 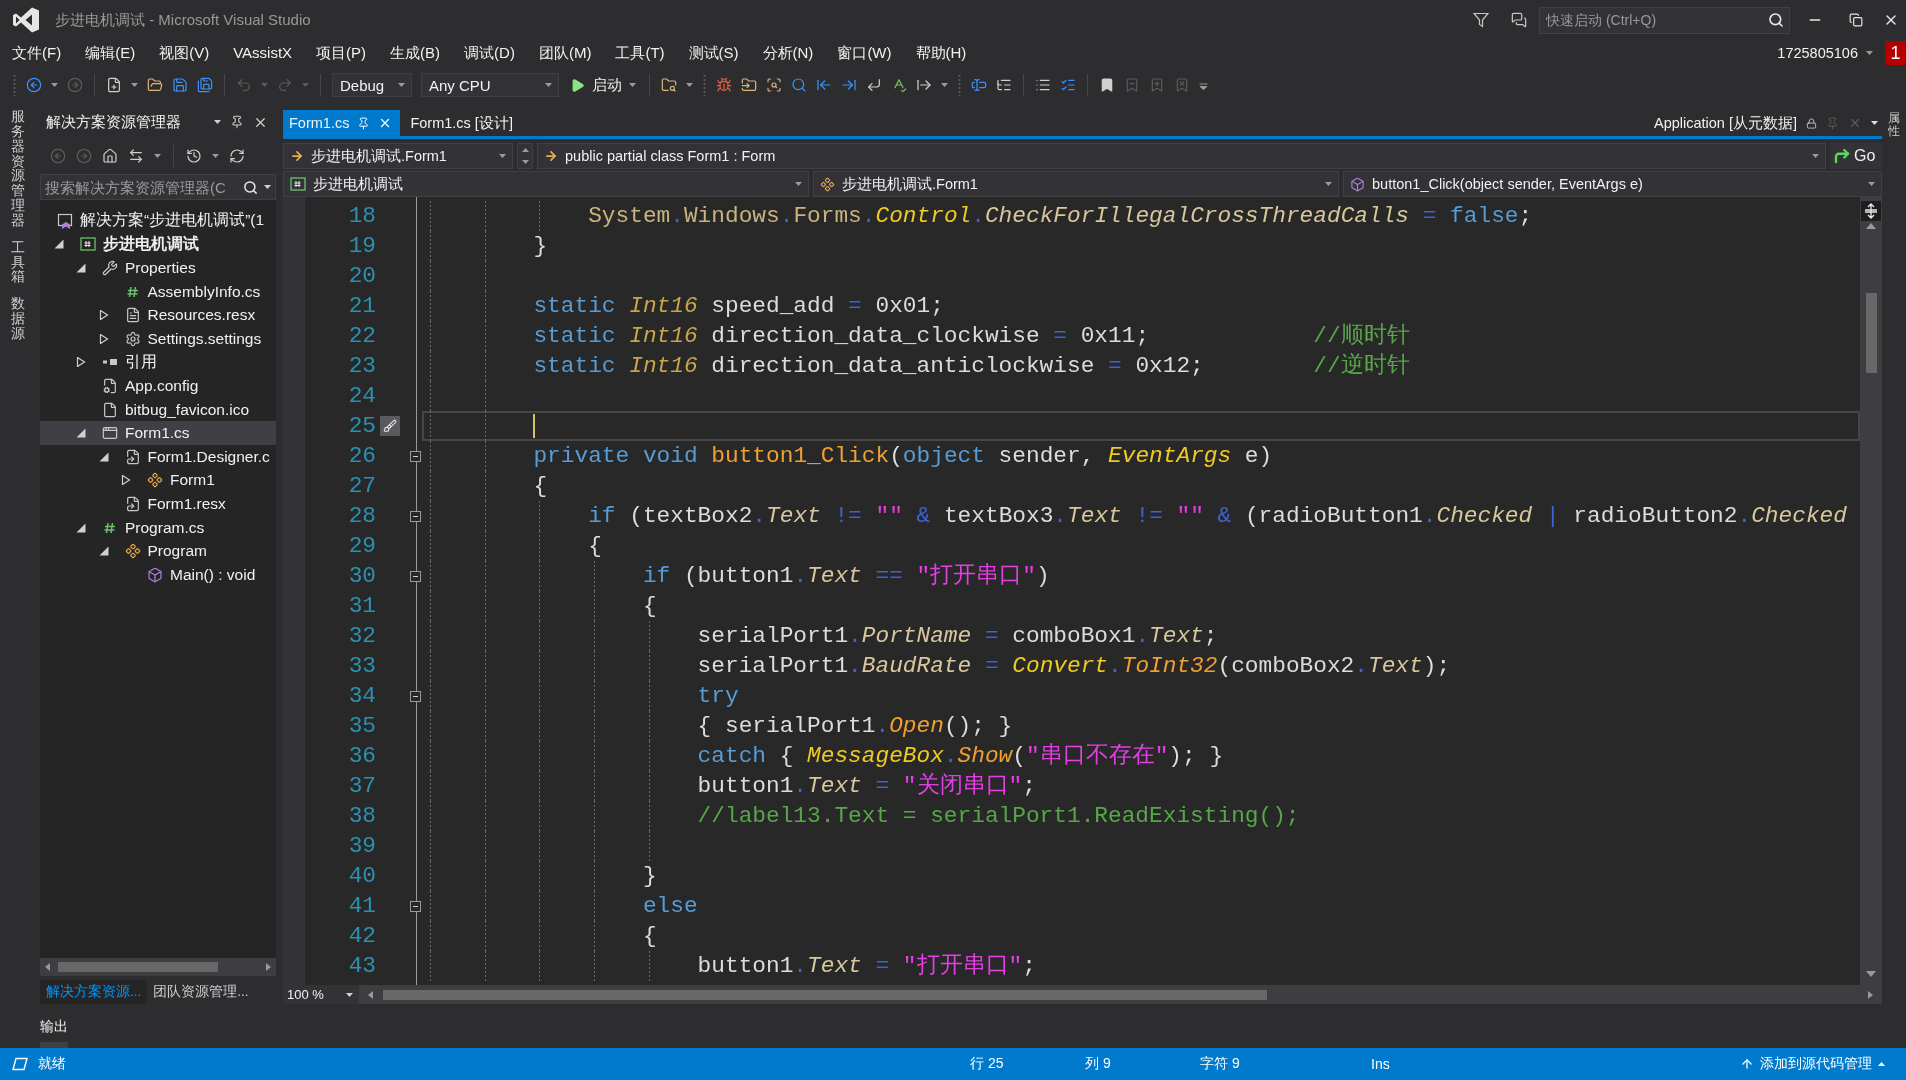 What do you see at coordinates (158, 291) in the screenshot?
I see `tree-item: AssemblyInfo.cs` at bounding box center [158, 291].